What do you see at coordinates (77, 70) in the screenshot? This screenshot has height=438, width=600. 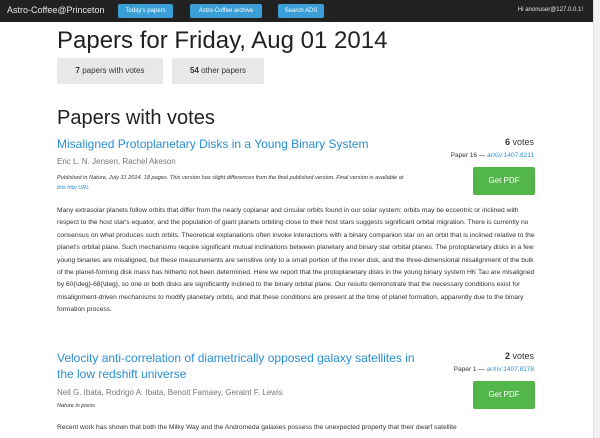 I see `with-votes-number: 7` at bounding box center [77, 70].